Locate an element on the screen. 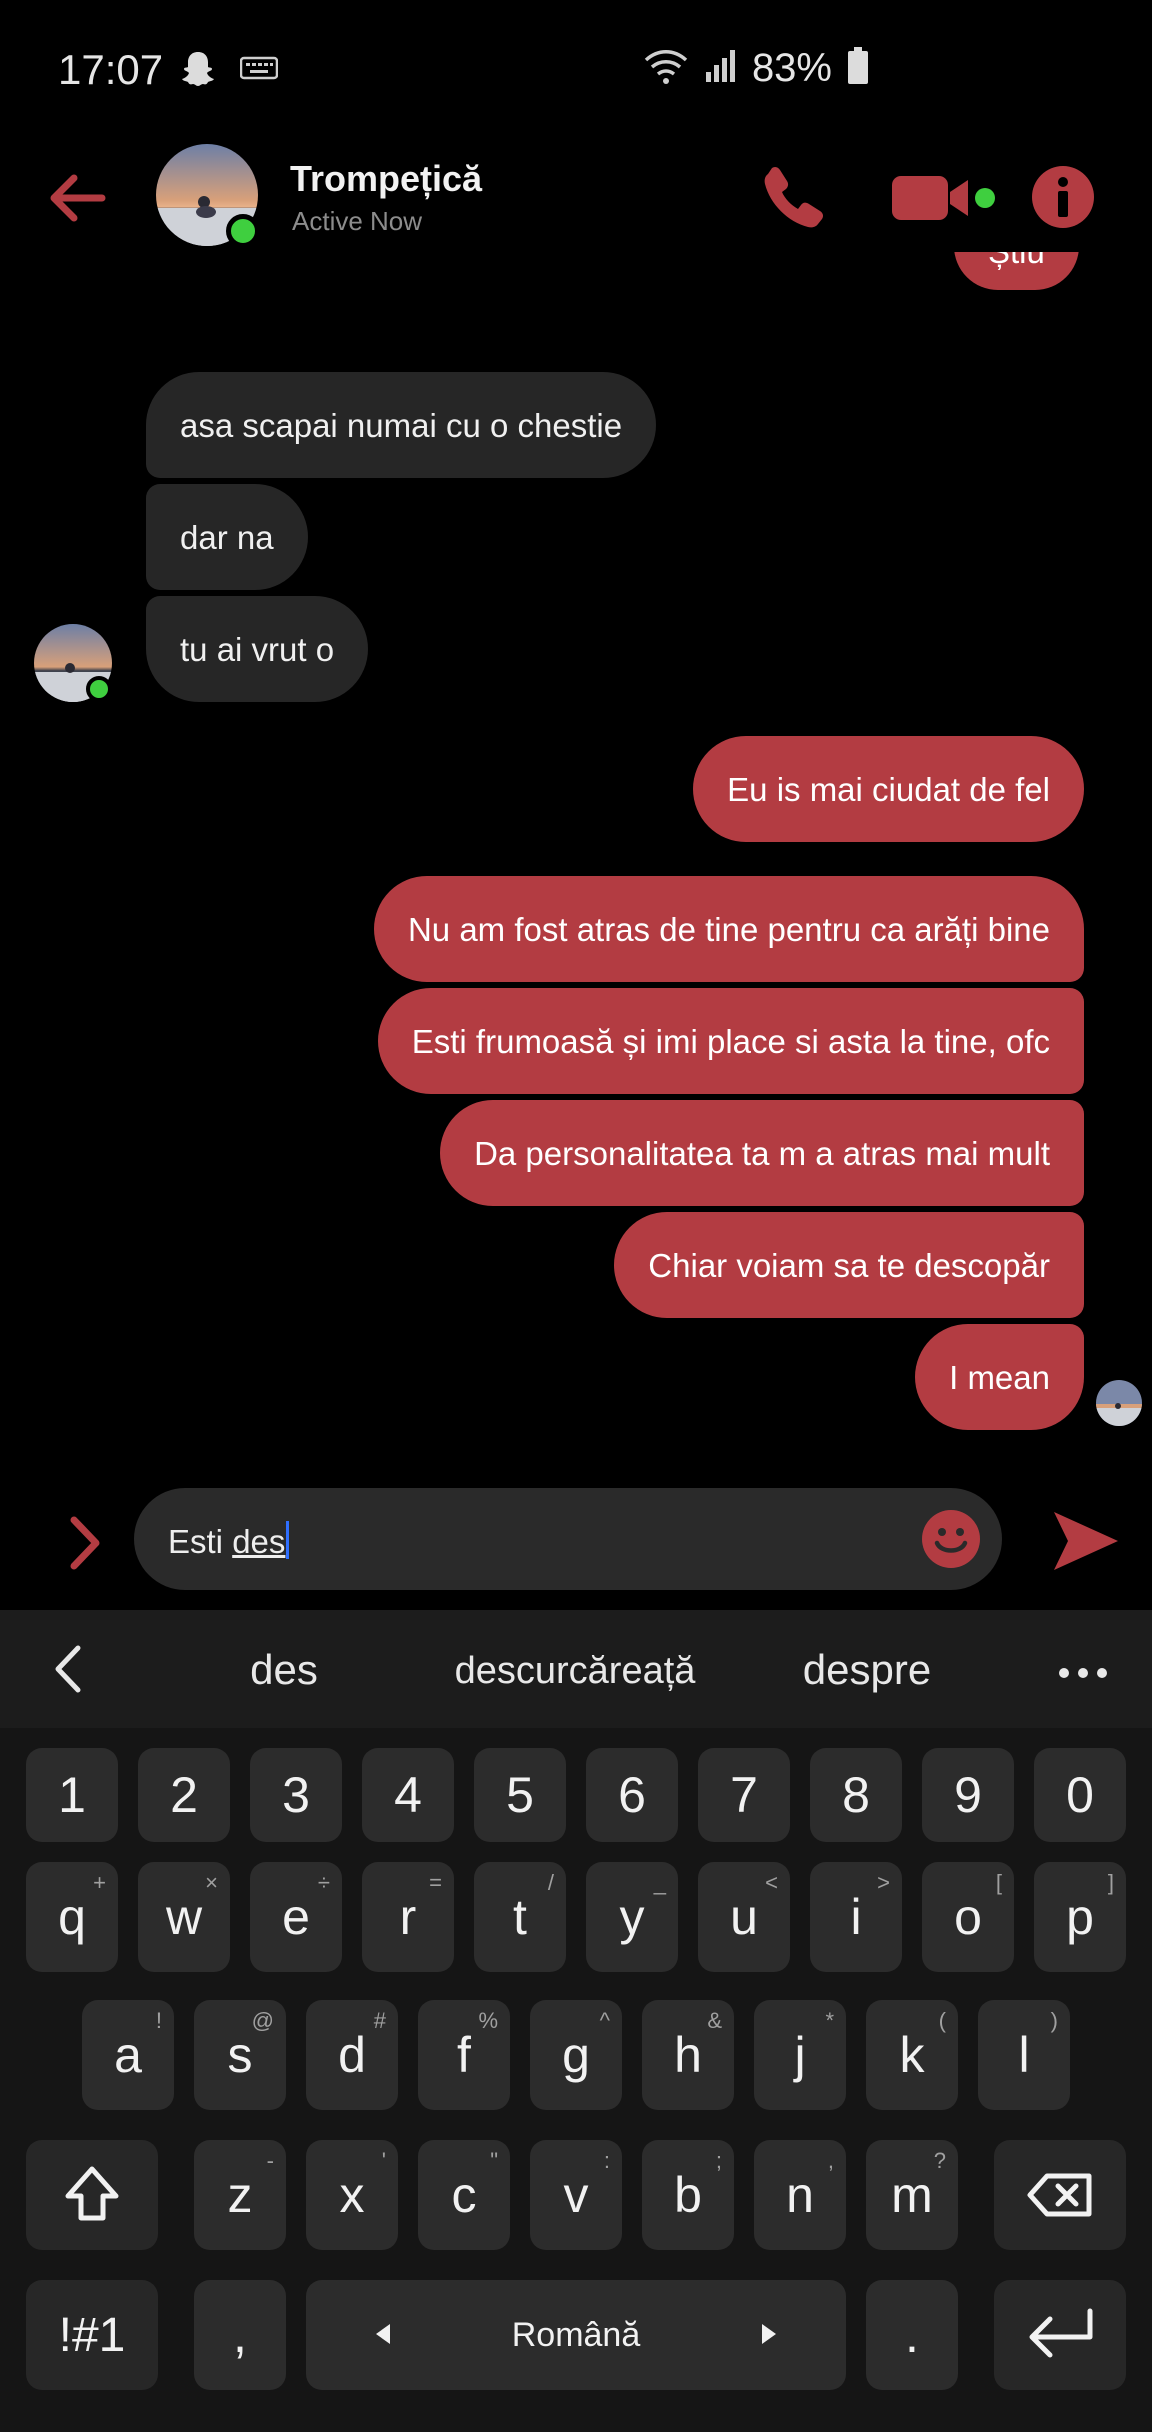 The height and width of the screenshot is (2432, 1152). key-s: s @ is located at coordinates (240, 2055).